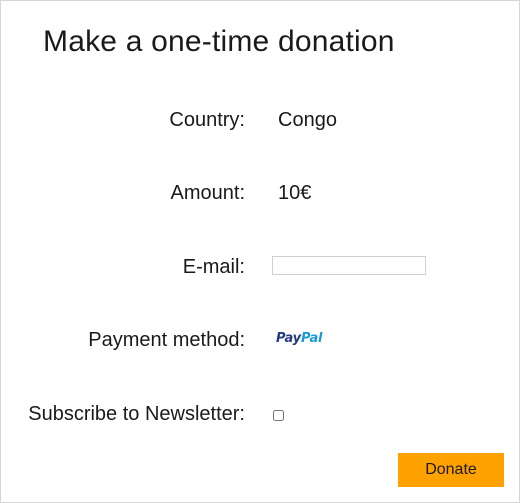  Describe the element at coordinates (311, 338) in the screenshot. I see `paypal-logo-pal: Pal` at that location.